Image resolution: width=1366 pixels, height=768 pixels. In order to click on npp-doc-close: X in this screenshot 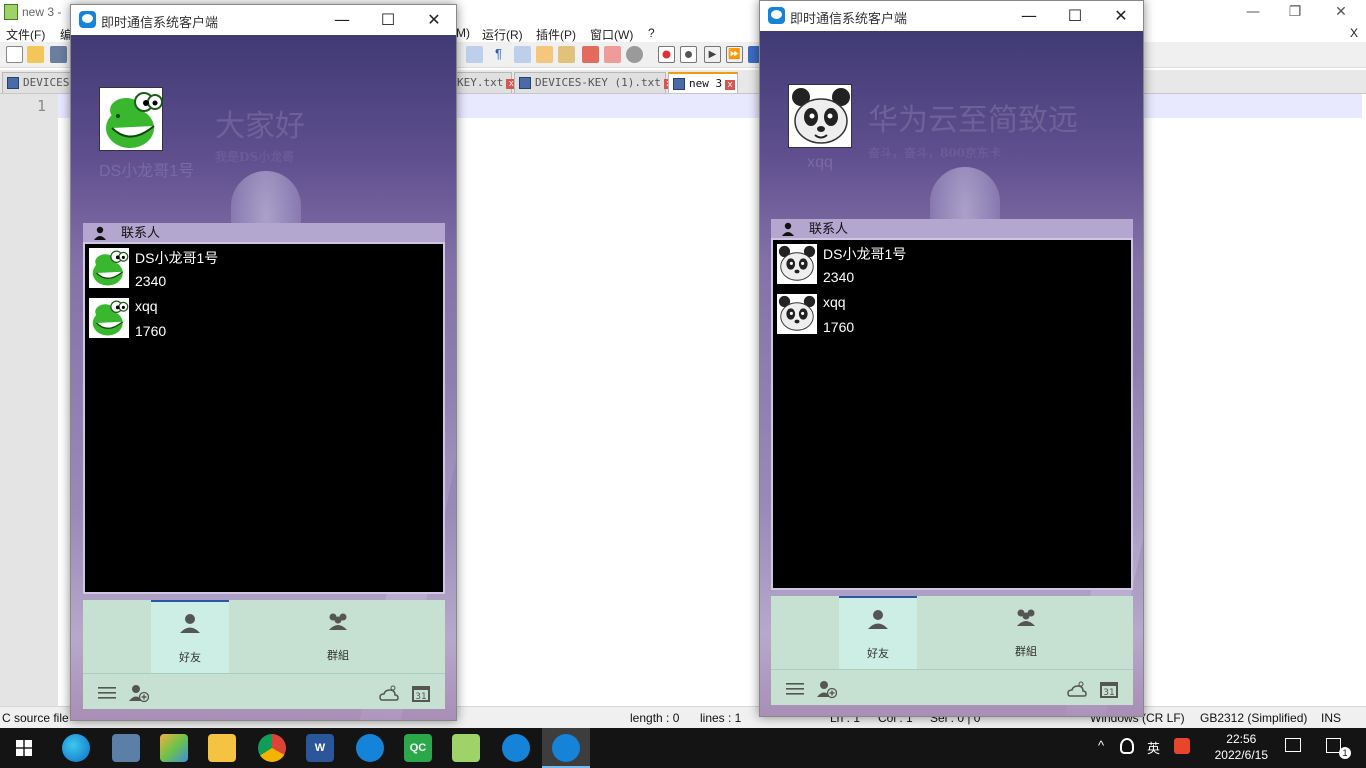, I will do `click(1354, 33)`.